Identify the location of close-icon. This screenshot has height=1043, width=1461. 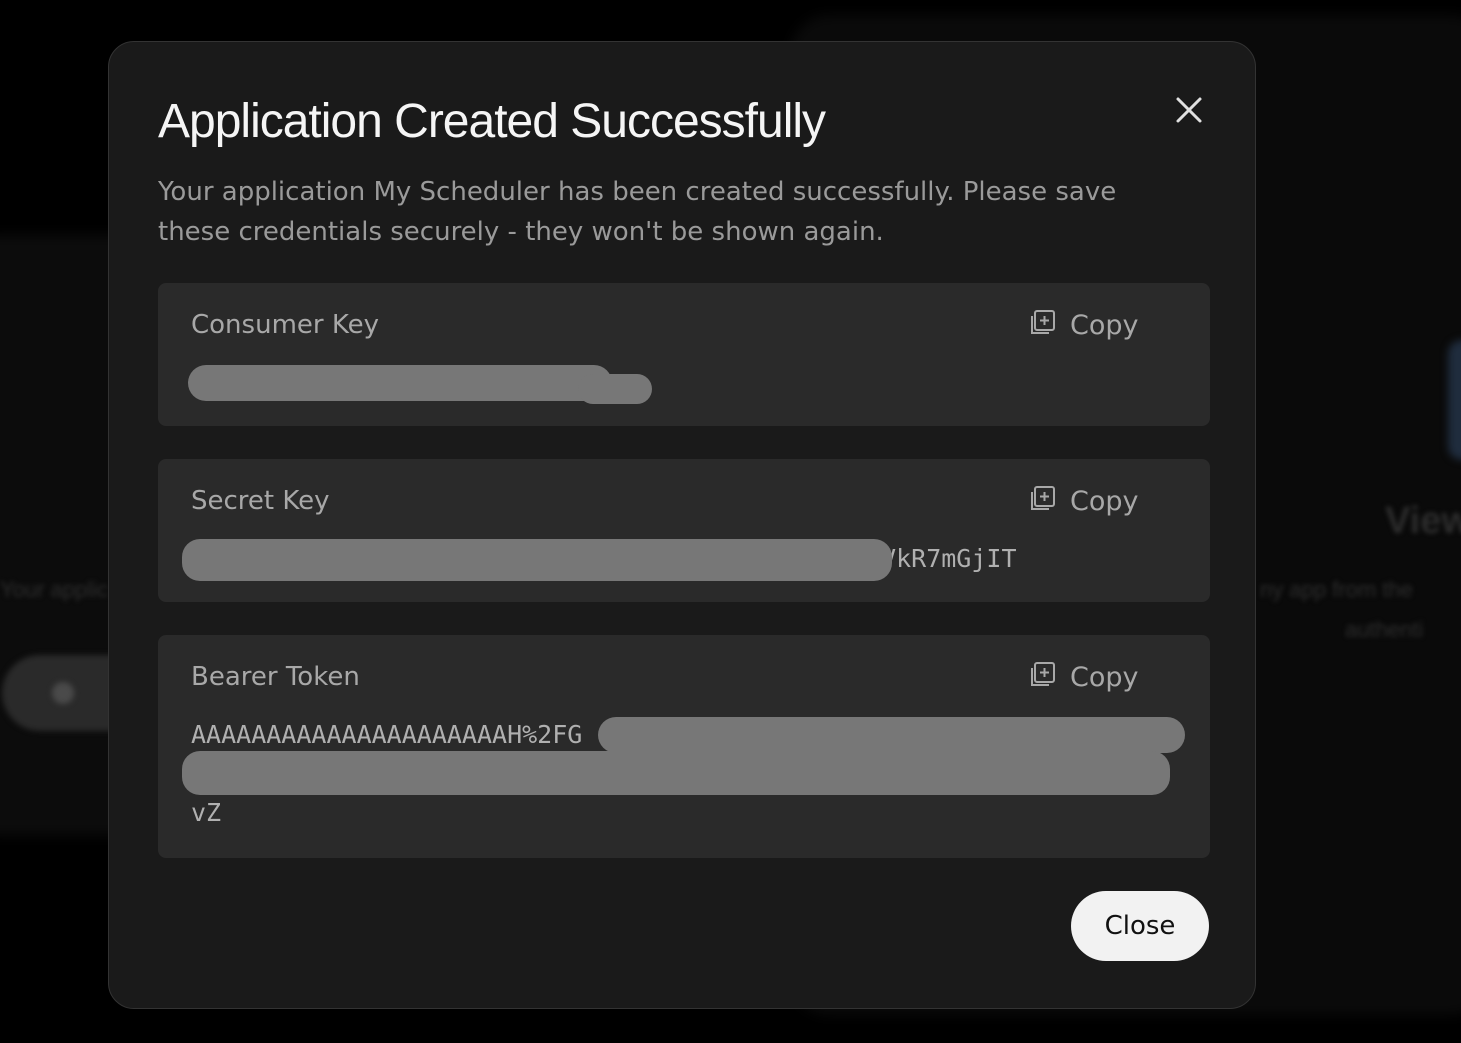
(1189, 110).